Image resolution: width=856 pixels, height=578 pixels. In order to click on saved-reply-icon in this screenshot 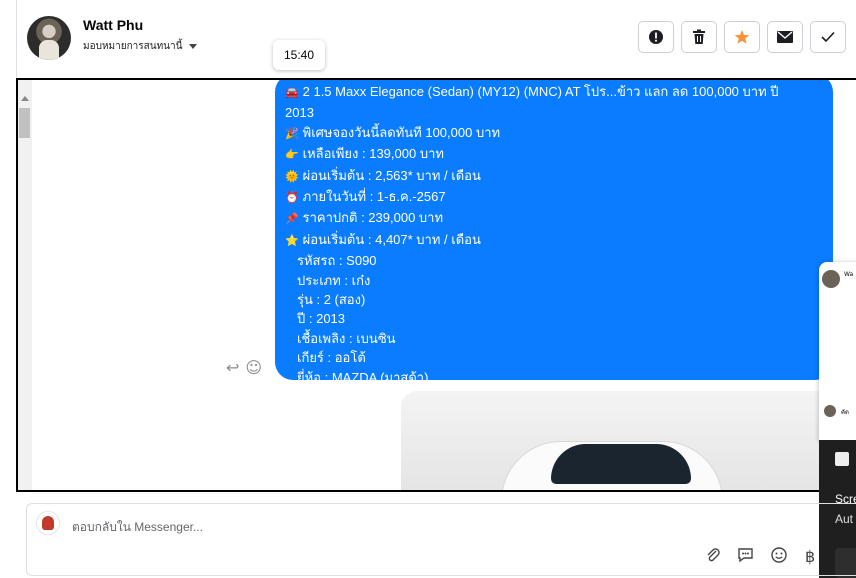, I will do `click(745, 557)`.